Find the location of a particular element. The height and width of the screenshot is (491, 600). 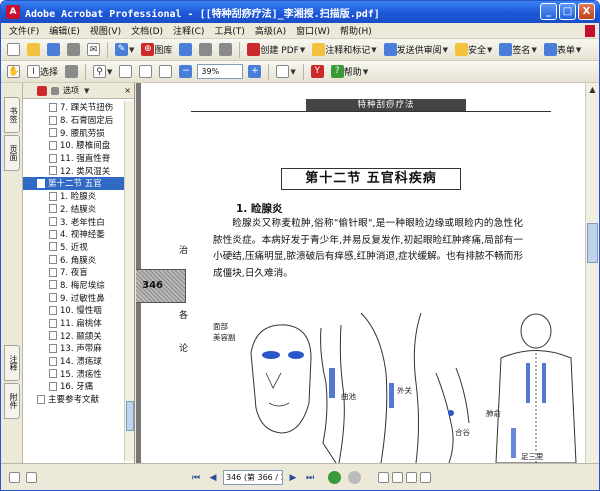

yahoo-button: Y is located at coordinates (317, 71).